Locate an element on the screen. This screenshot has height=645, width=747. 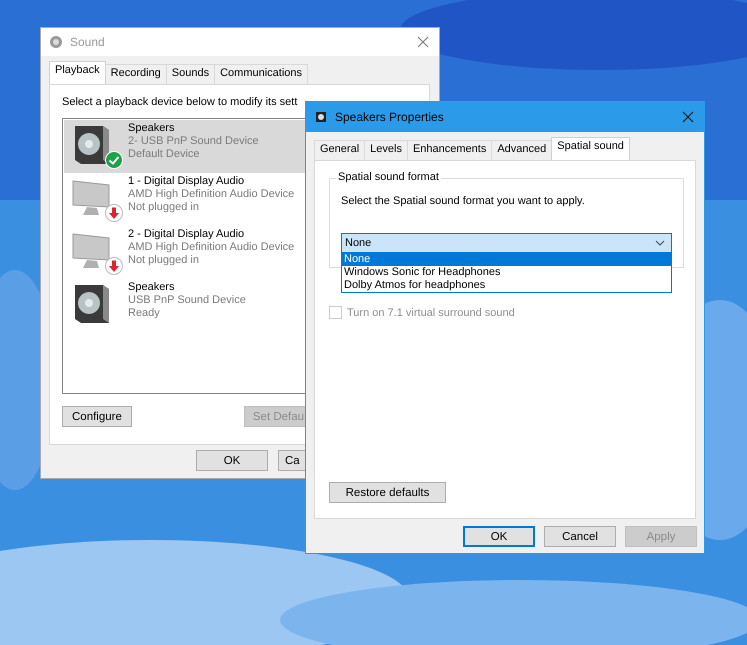
dropdown-option: Windows Sonic for Headphones is located at coordinates (506, 272).